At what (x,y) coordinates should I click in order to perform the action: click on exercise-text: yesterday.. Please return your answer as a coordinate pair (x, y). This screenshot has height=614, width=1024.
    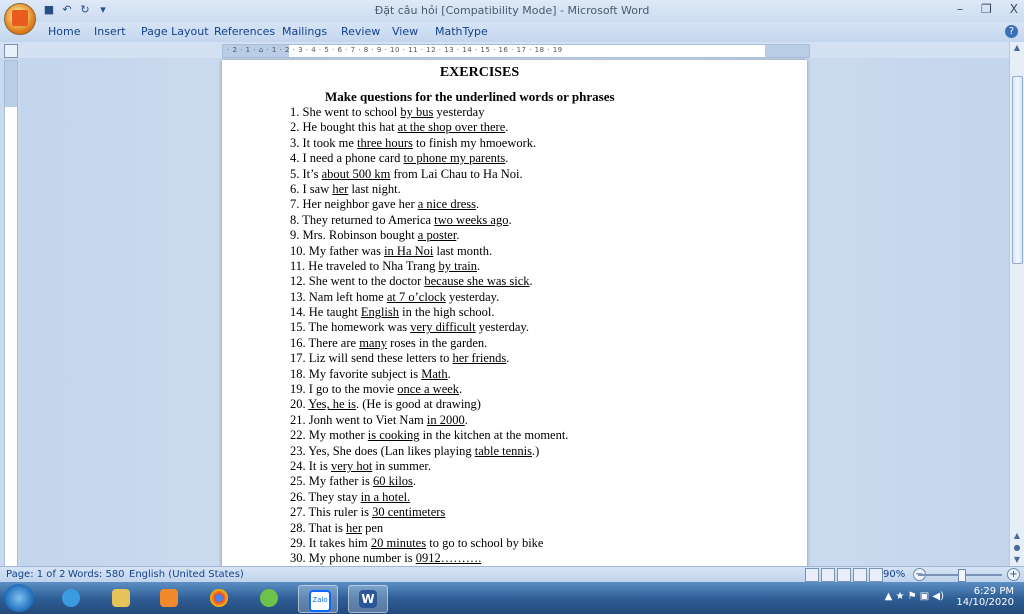
    Looking at the image, I should click on (502, 327).